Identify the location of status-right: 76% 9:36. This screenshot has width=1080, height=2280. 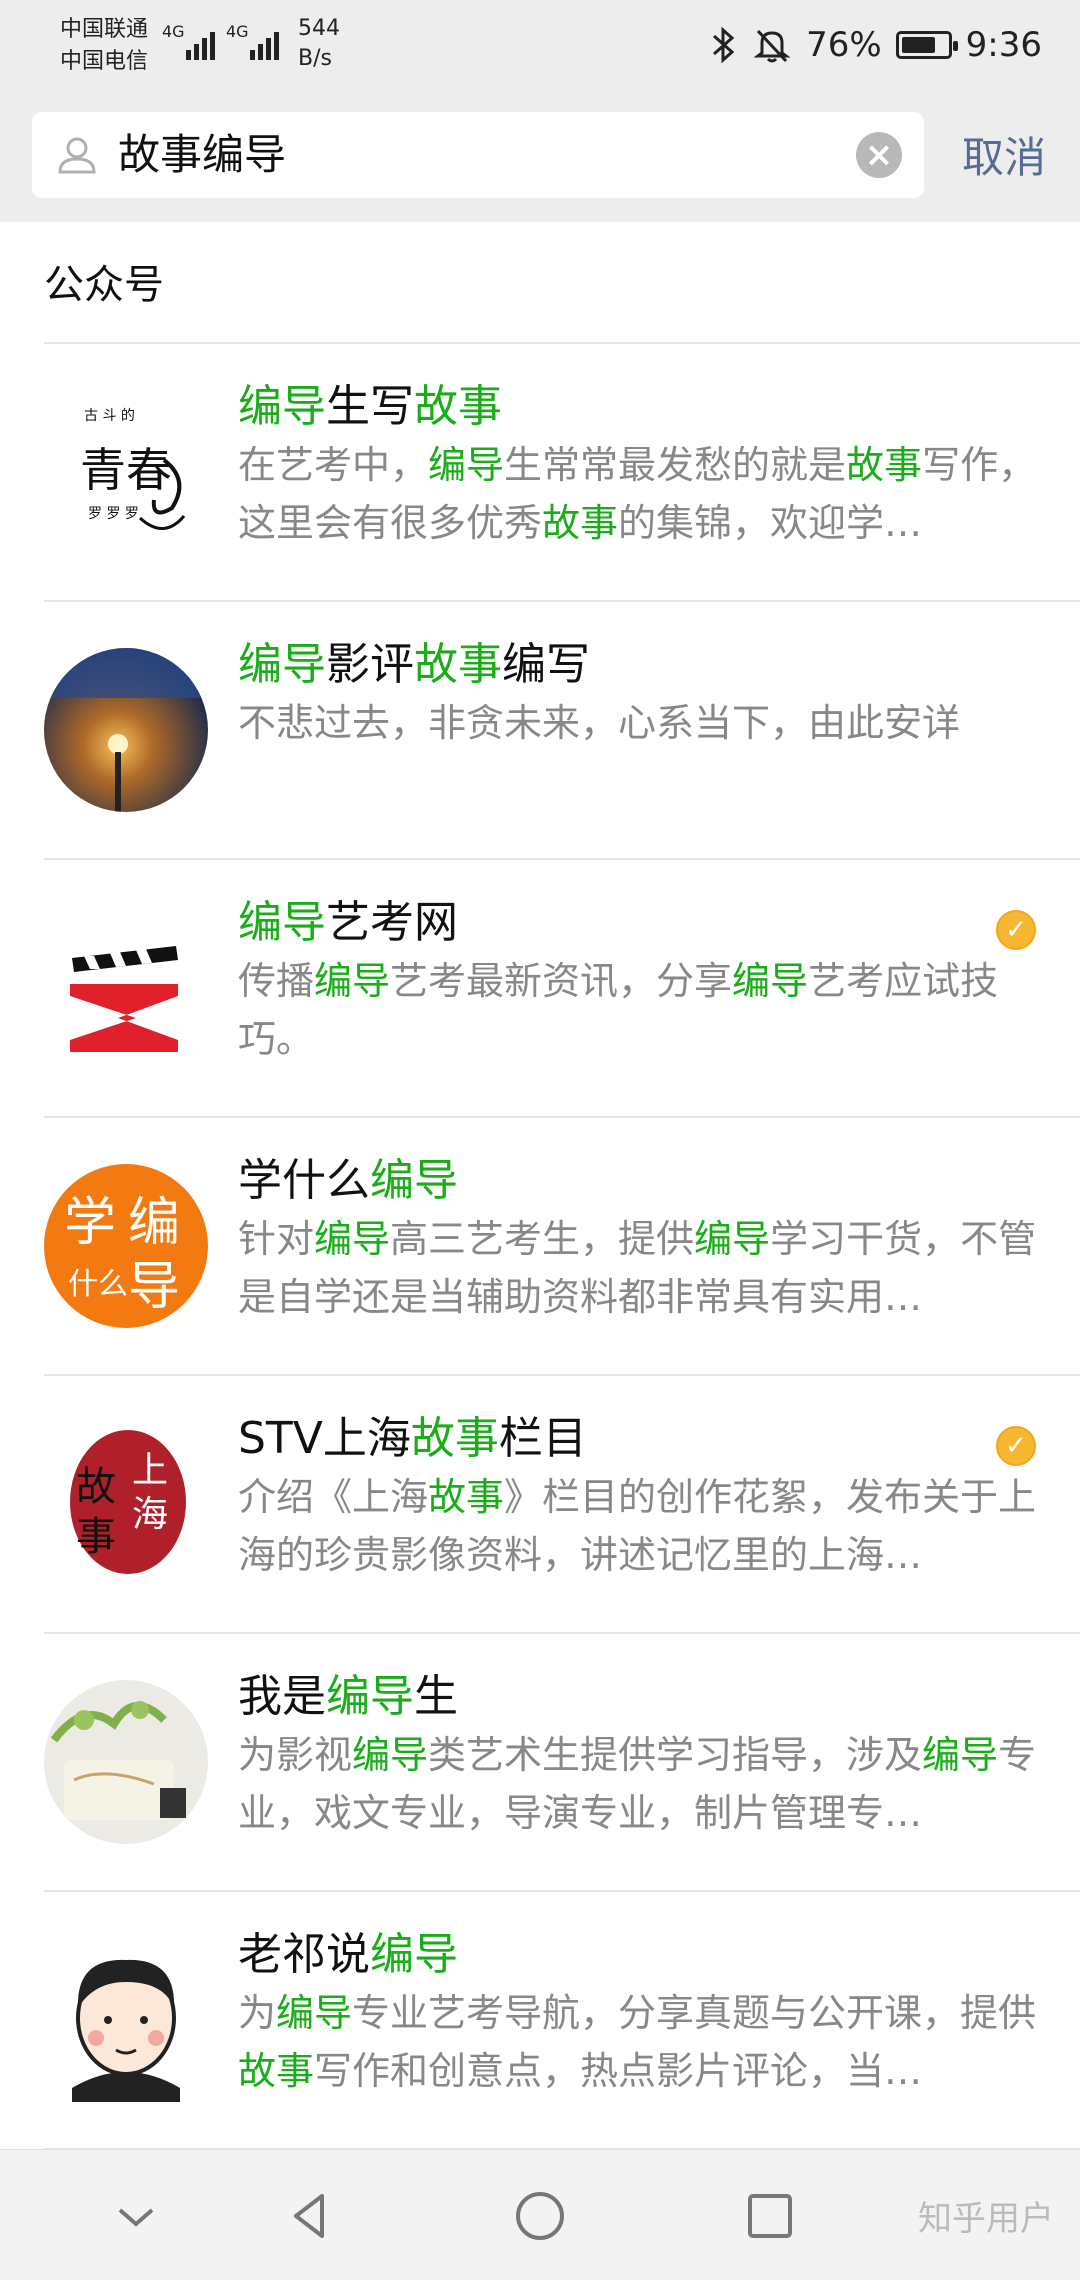
(876, 45).